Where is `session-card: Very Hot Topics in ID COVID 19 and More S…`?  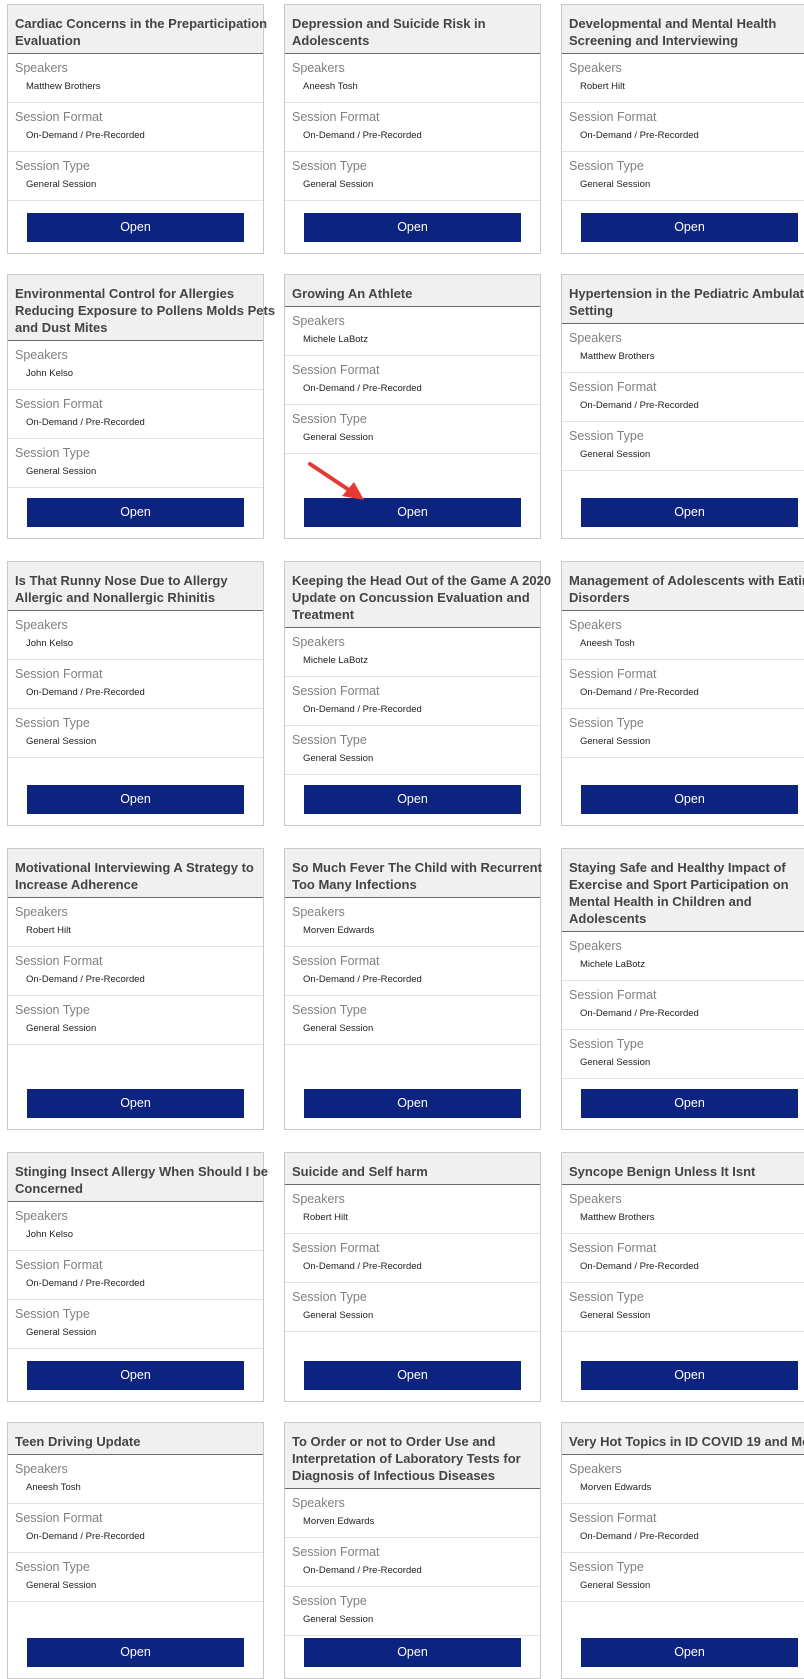
session-card: Very Hot Topics in ID COVID 19 and More S… is located at coordinates (682, 1550).